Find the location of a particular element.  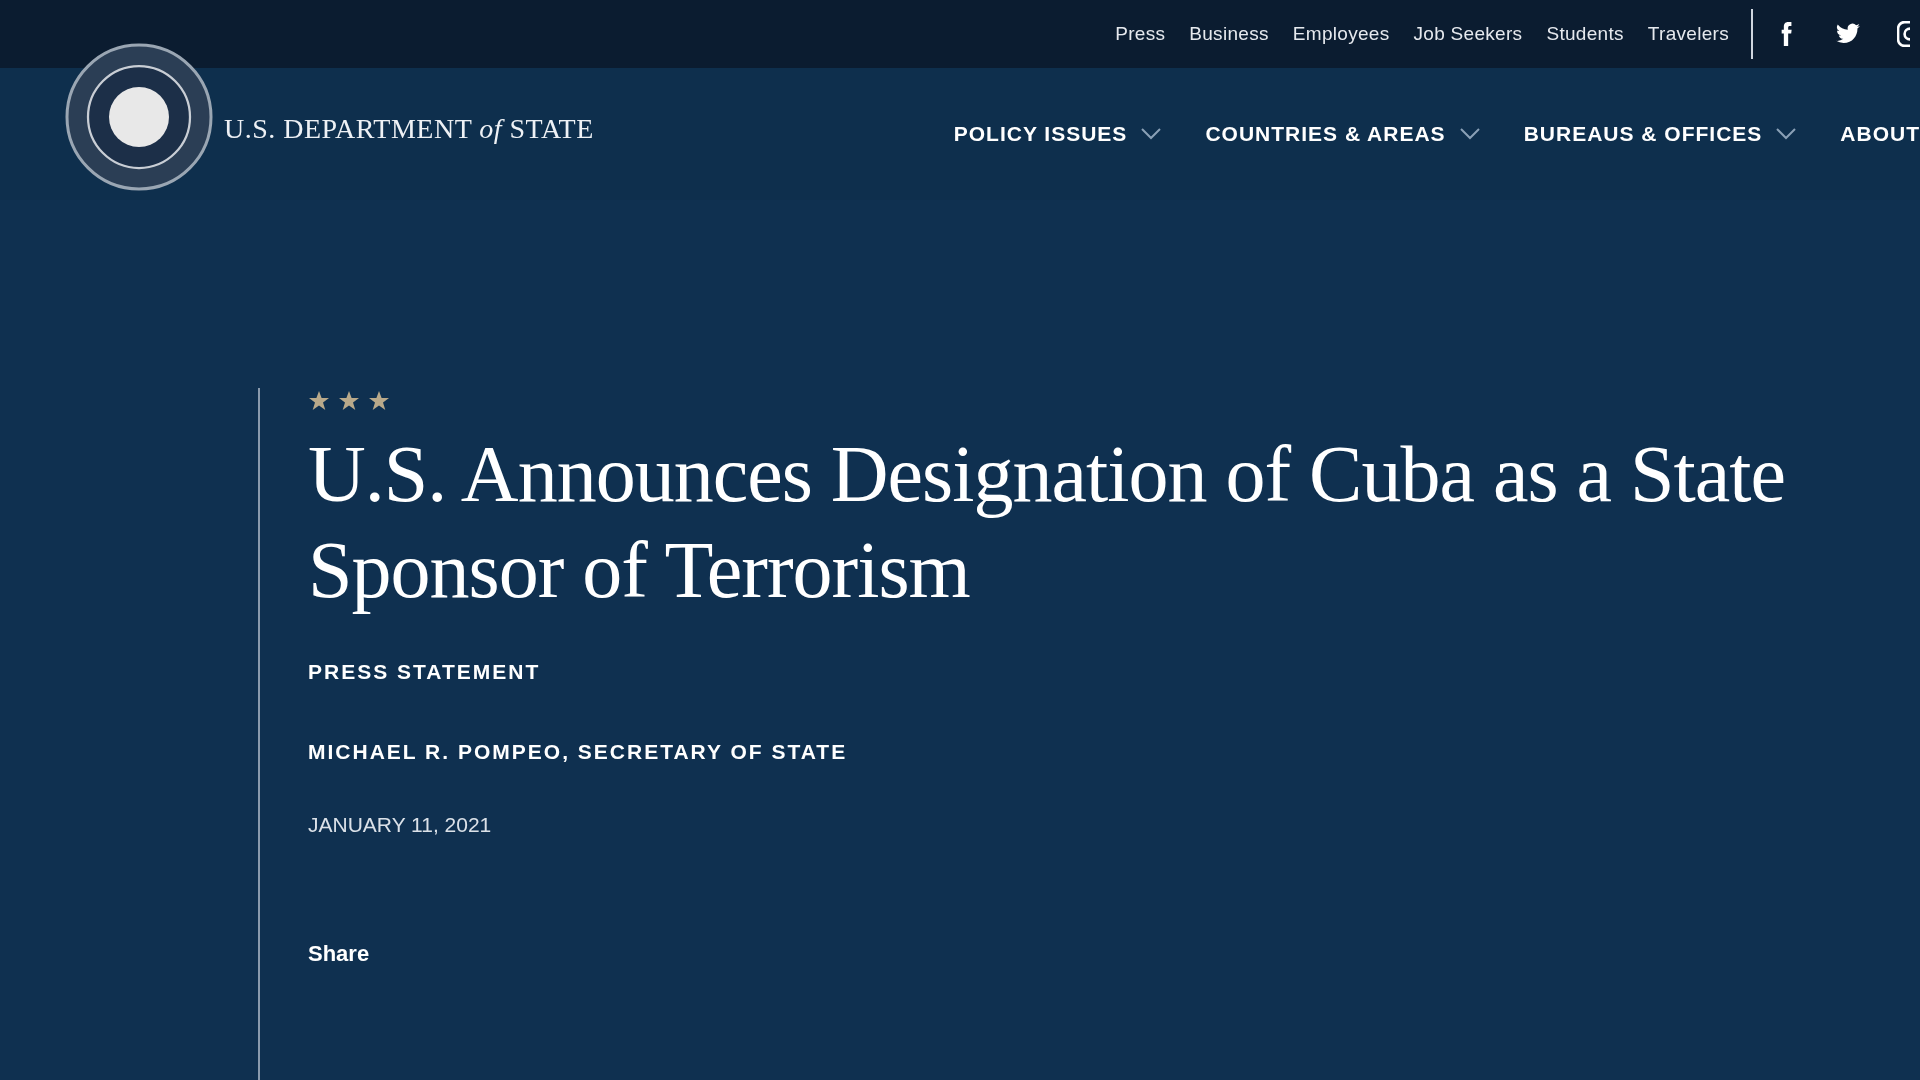

article-type: PRESS STATEMENT is located at coordinates (425, 672).